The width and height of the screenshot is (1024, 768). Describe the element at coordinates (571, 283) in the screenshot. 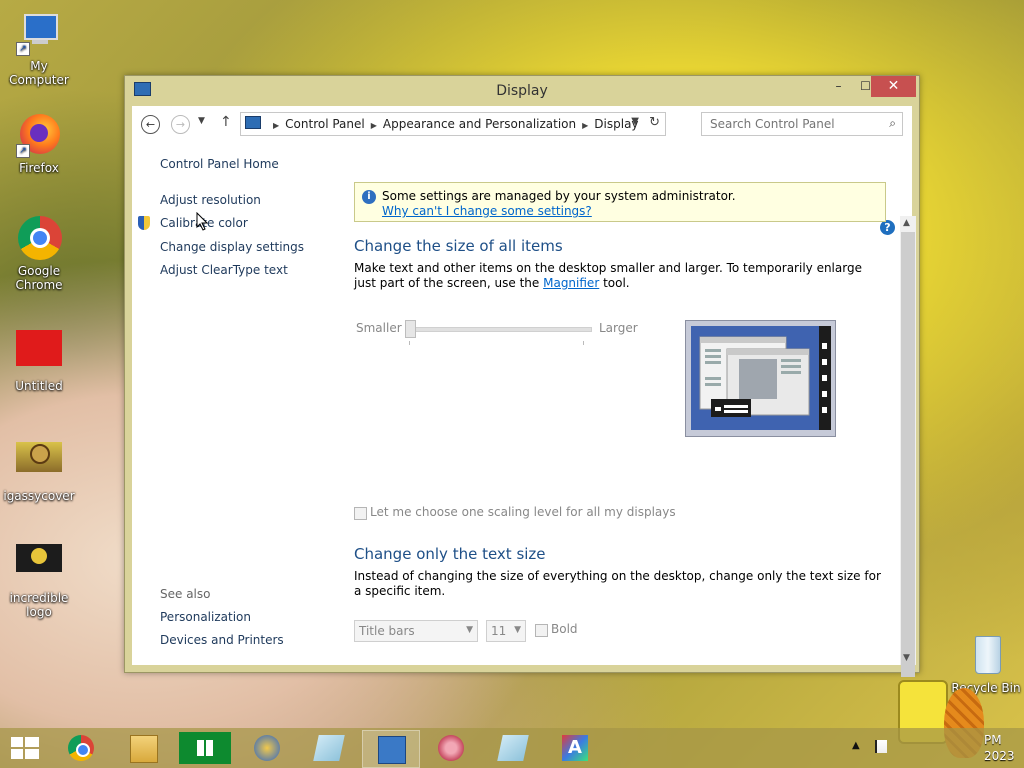

I see `magnifier-link: Magnifier` at that location.